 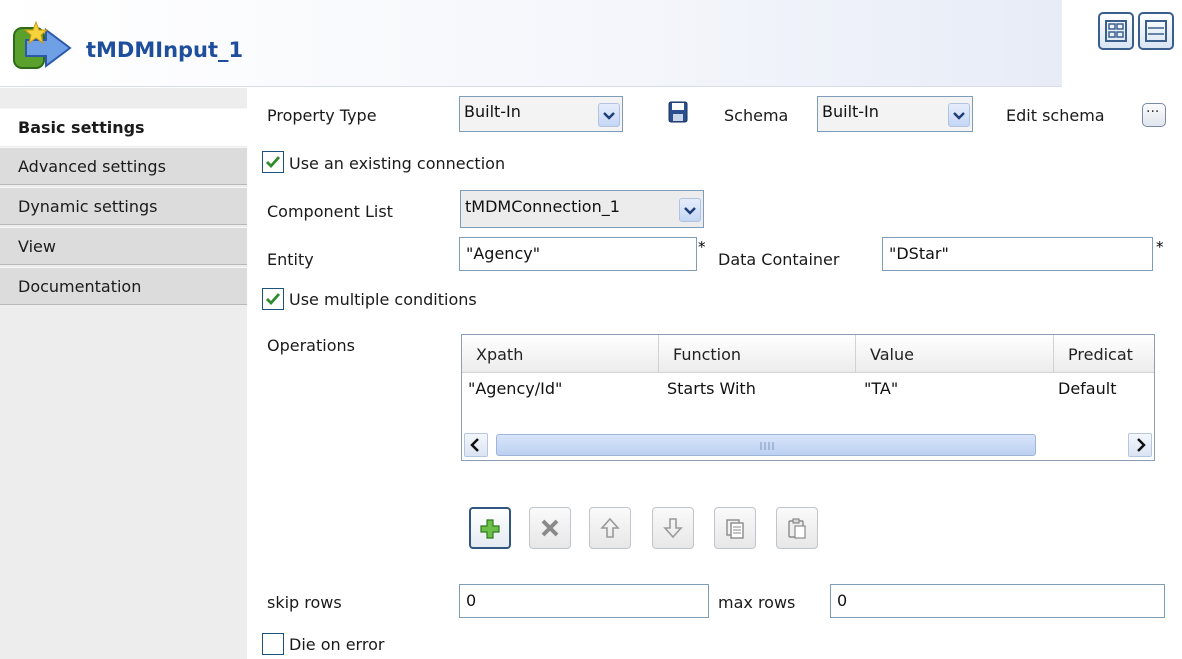 What do you see at coordinates (330, 211) in the screenshot?
I see `component-list-label: Component List` at bounding box center [330, 211].